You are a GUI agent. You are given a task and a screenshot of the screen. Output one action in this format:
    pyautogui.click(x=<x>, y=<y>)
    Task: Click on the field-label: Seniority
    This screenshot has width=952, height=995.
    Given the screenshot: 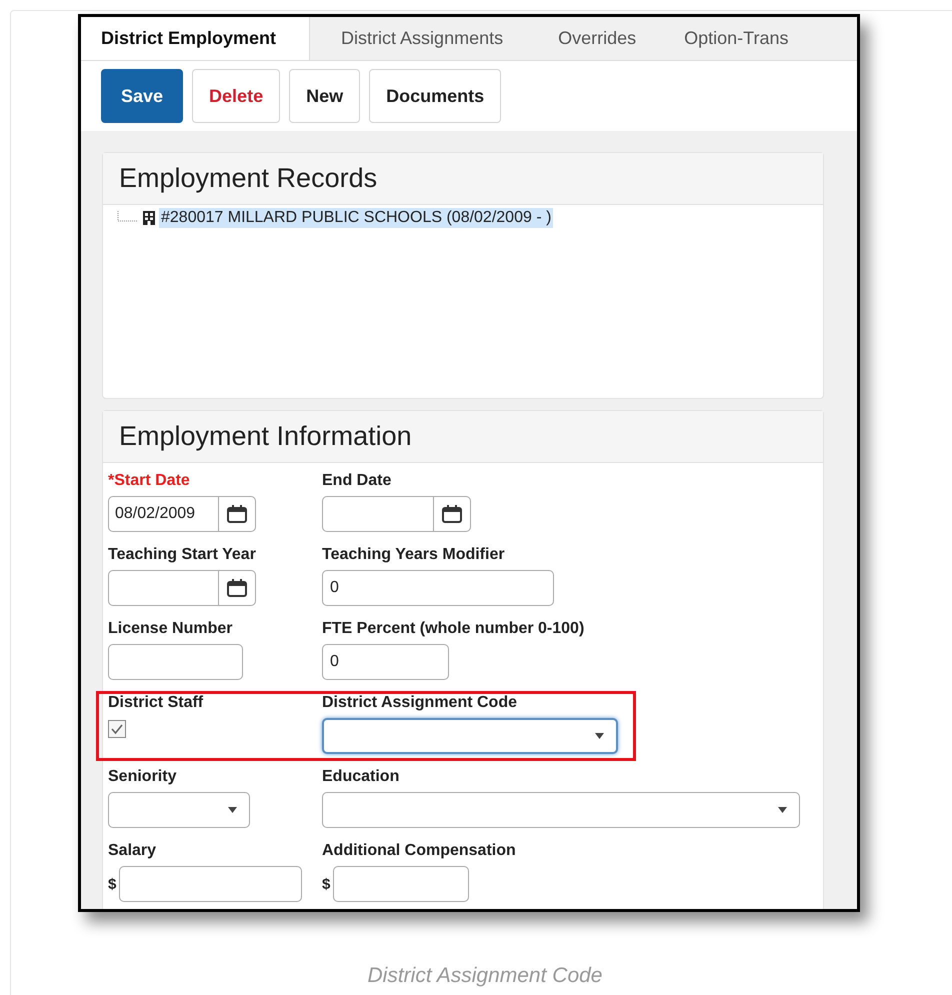 What is the action you would take?
    pyautogui.click(x=143, y=777)
    